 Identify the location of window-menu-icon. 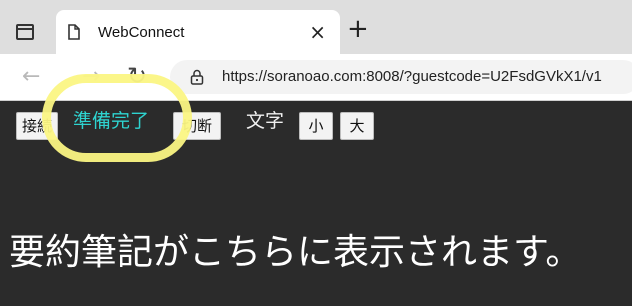
(25, 32).